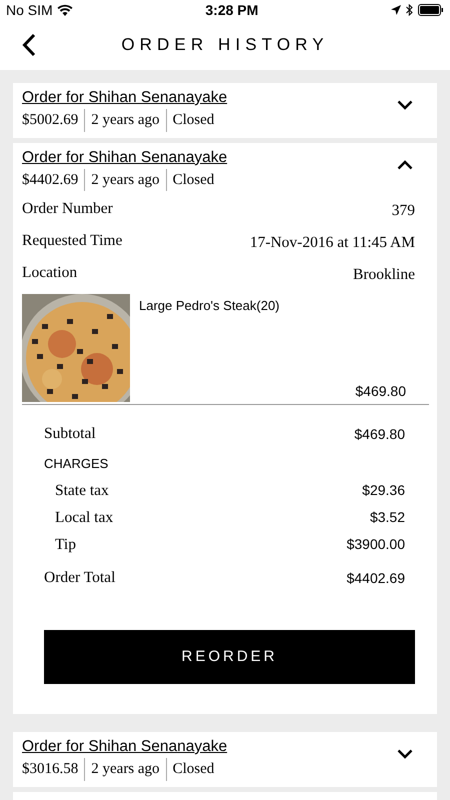 This screenshot has width=450, height=800. What do you see at coordinates (29, 45) in the screenshot?
I see `back-chevron-icon` at bounding box center [29, 45].